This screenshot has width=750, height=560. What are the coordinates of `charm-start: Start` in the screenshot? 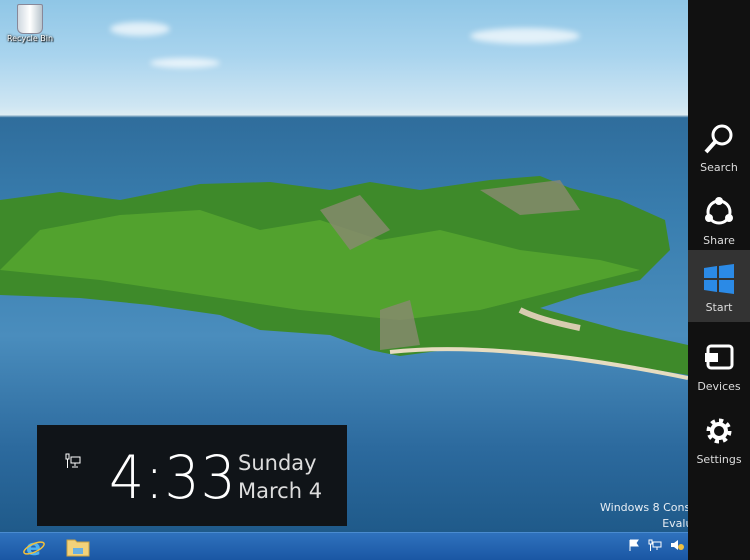 It's located at (719, 286).